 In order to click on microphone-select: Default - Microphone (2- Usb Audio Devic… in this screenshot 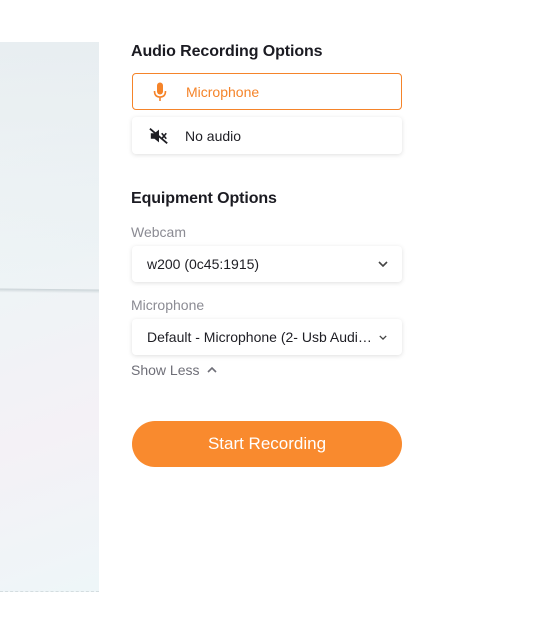, I will do `click(267, 337)`.